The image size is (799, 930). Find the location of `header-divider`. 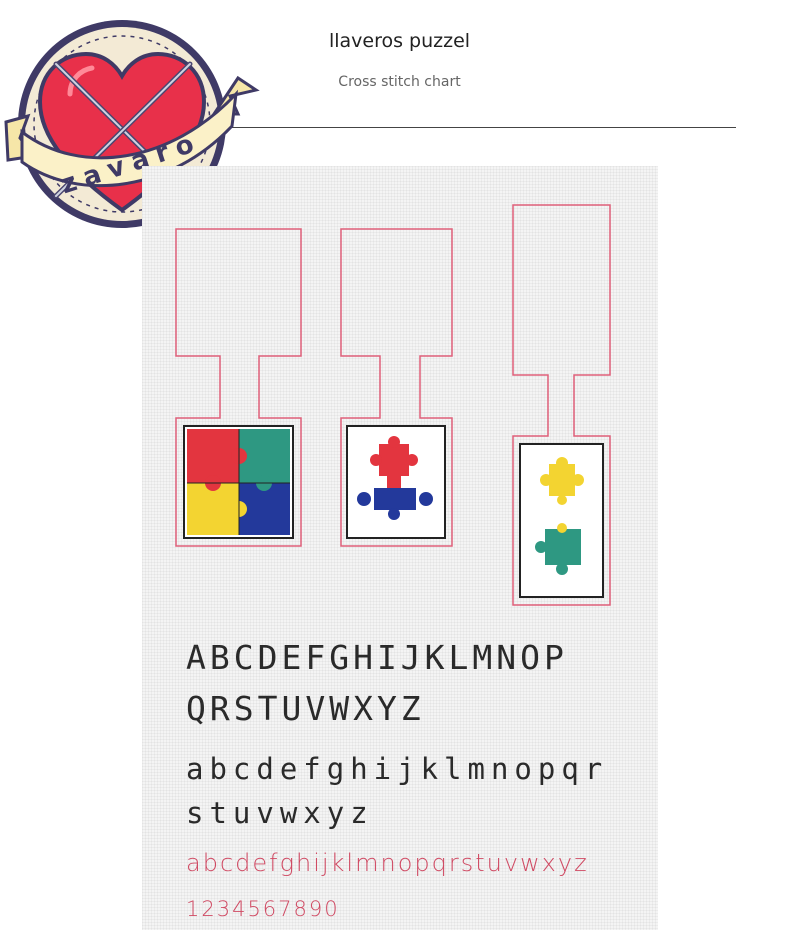

header-divider is located at coordinates (484, 127).